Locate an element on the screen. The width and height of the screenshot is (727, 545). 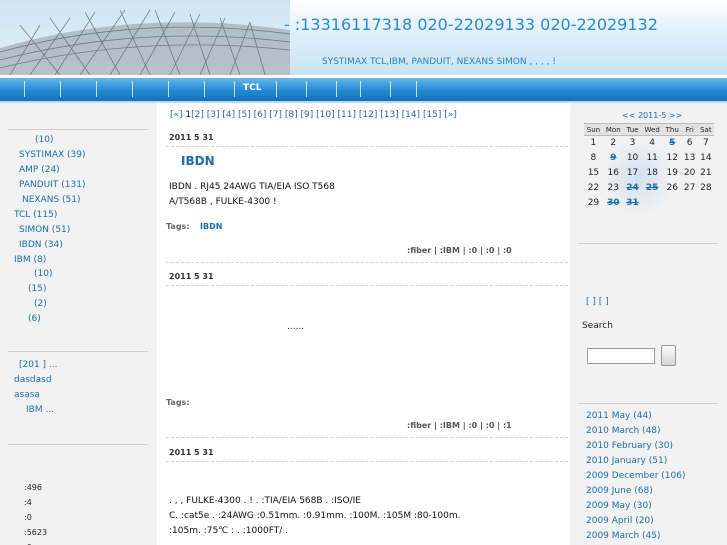
sidebar-links: [ ] [ ] is located at coordinates (597, 302).